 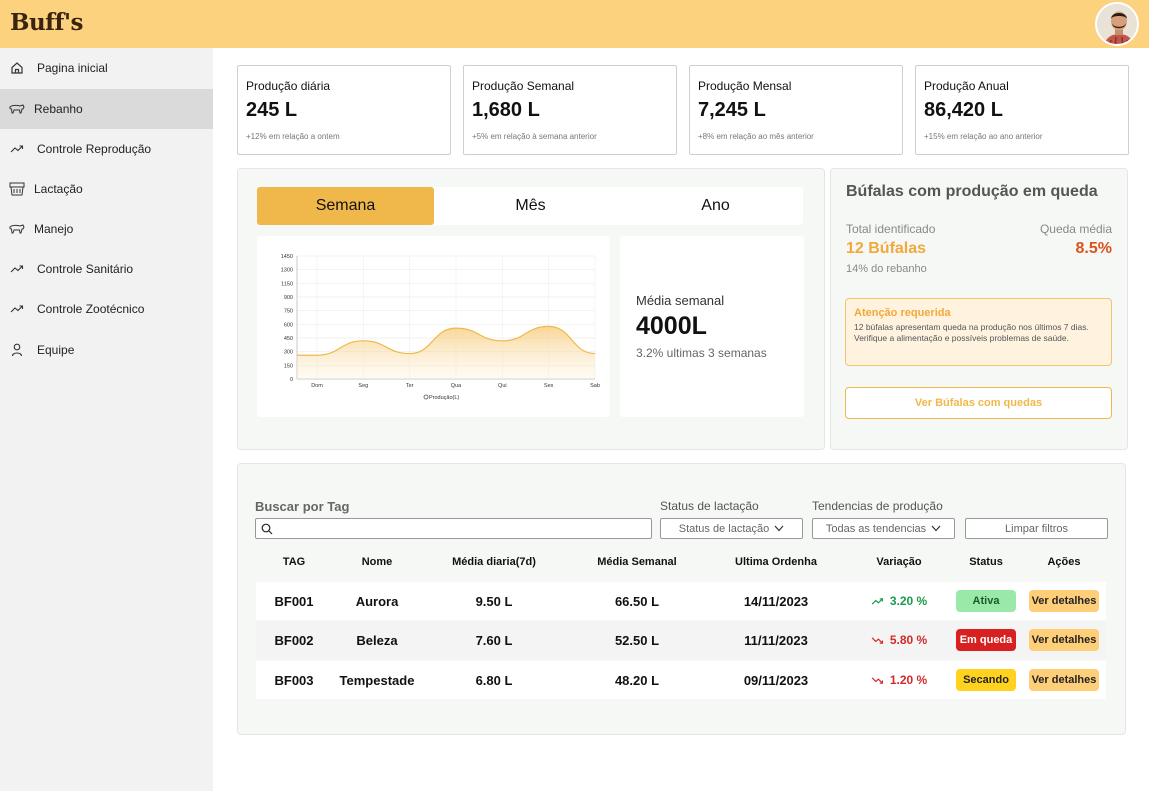 What do you see at coordinates (410, 386) in the screenshot?
I see `x-tick-label: Ter` at bounding box center [410, 386].